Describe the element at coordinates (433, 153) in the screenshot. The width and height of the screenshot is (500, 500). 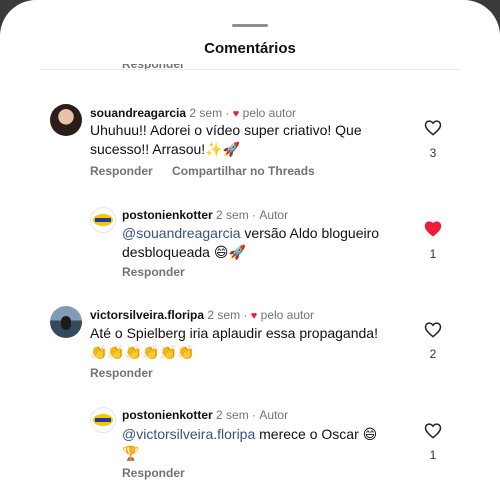
I see `like-count: 3` at that location.